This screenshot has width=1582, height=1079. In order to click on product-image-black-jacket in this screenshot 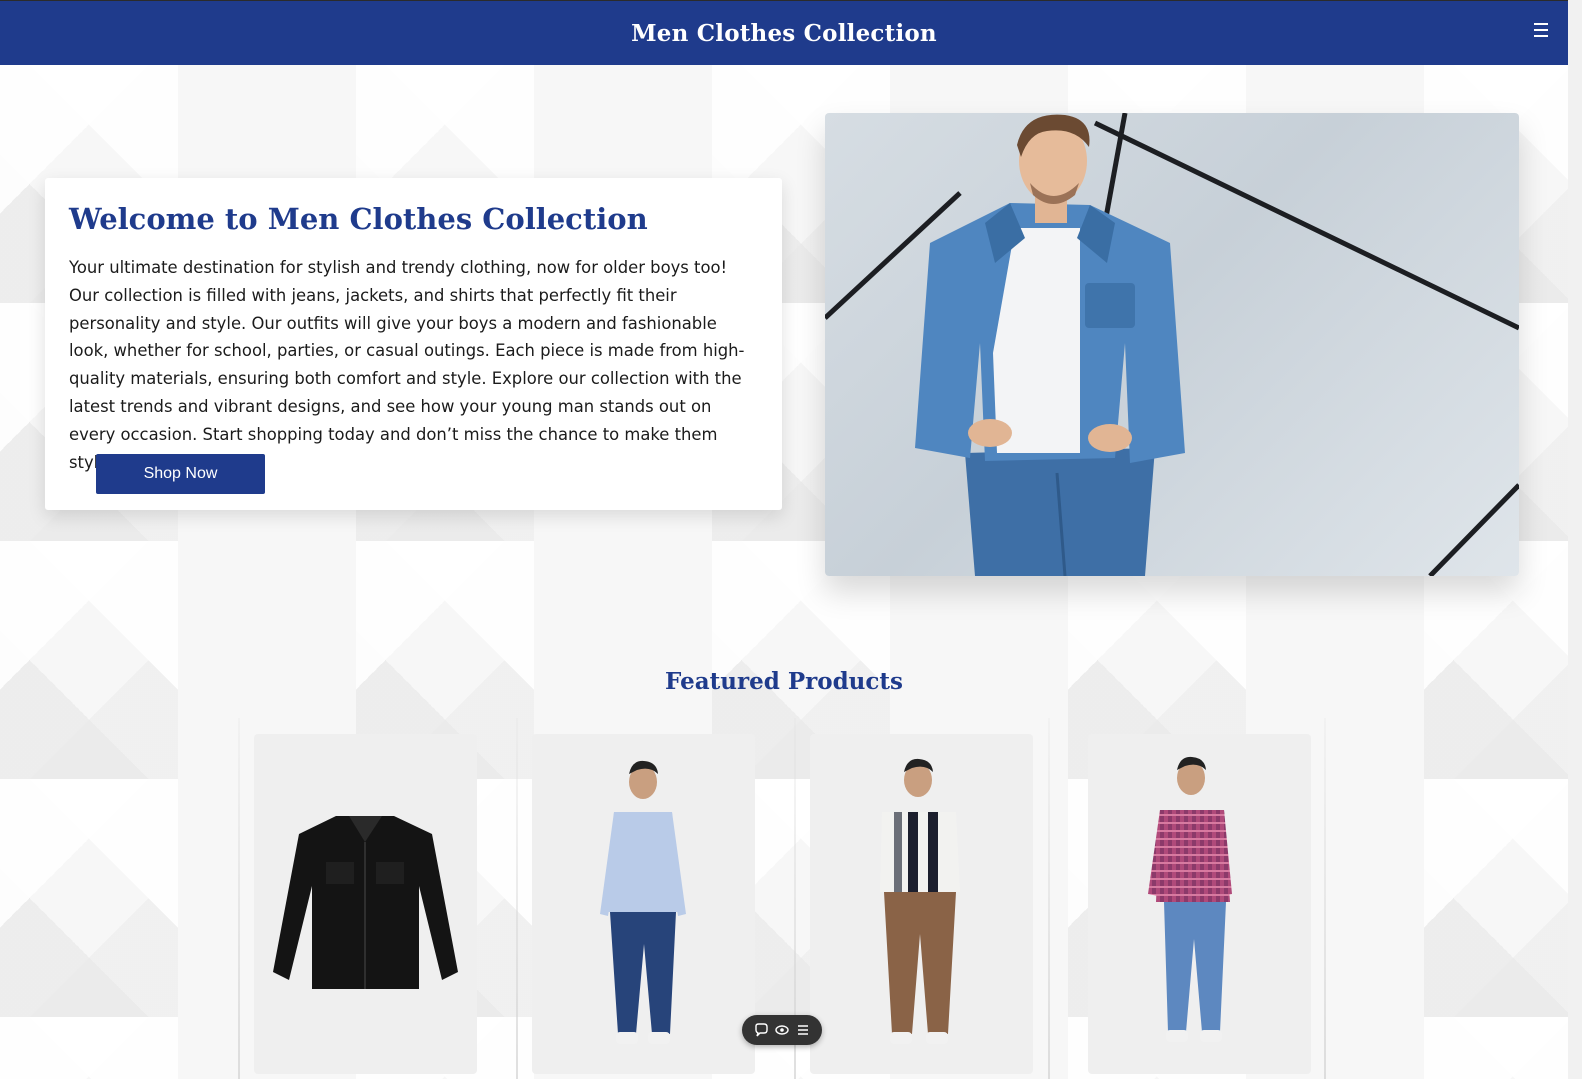, I will do `click(365, 902)`.